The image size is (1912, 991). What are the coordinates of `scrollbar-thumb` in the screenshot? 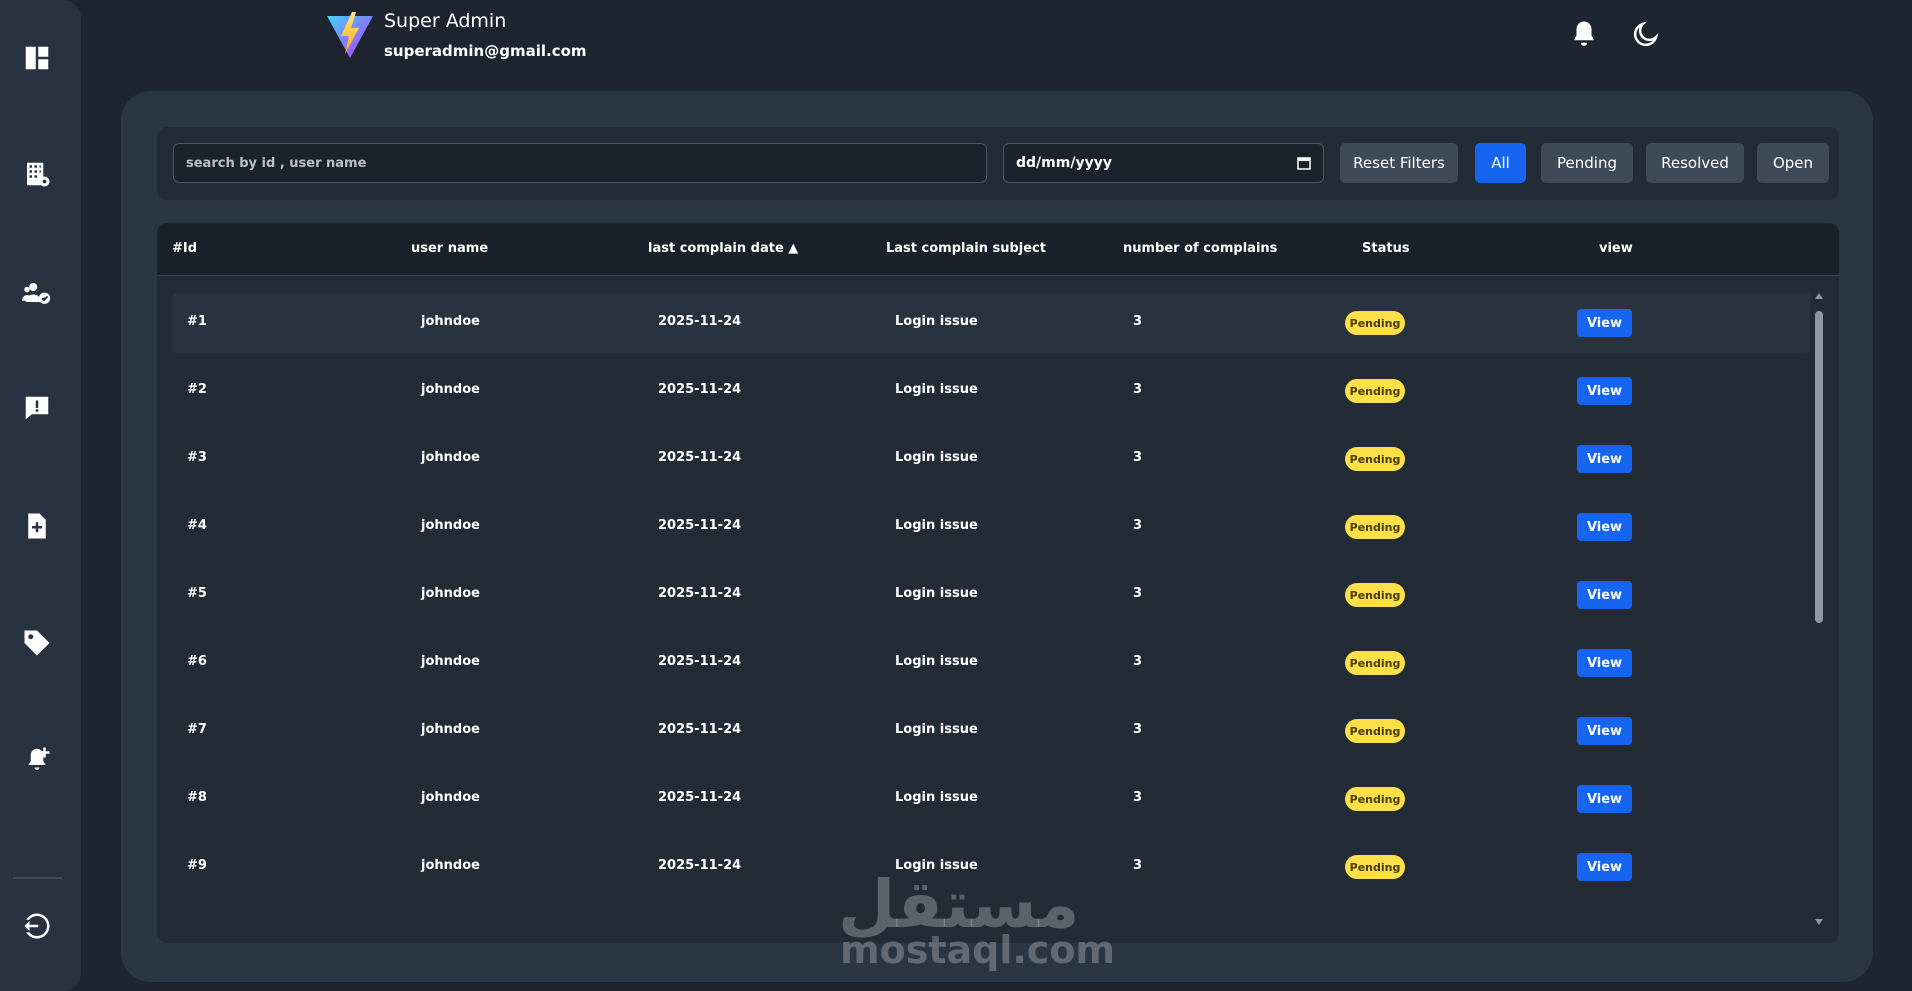 It's located at (1819, 467).